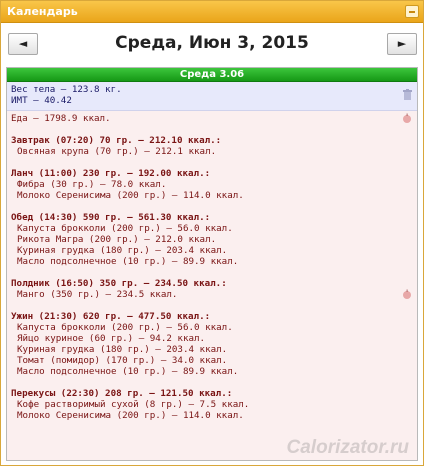 This screenshot has width=424, height=466. What do you see at coordinates (407, 94) in the screenshot?
I see `trash-icon` at bounding box center [407, 94].